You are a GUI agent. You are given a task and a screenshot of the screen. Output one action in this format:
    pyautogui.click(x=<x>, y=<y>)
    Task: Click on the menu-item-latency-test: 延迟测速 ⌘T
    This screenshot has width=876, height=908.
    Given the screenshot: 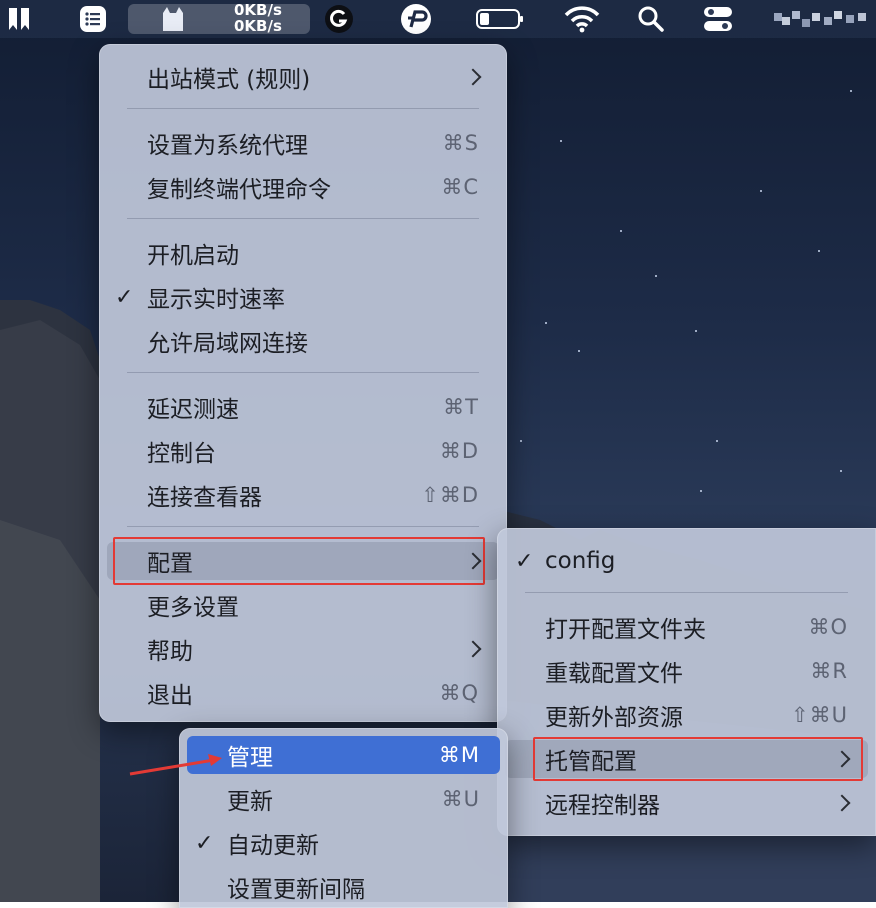 What is the action you would take?
    pyautogui.click(x=303, y=407)
    